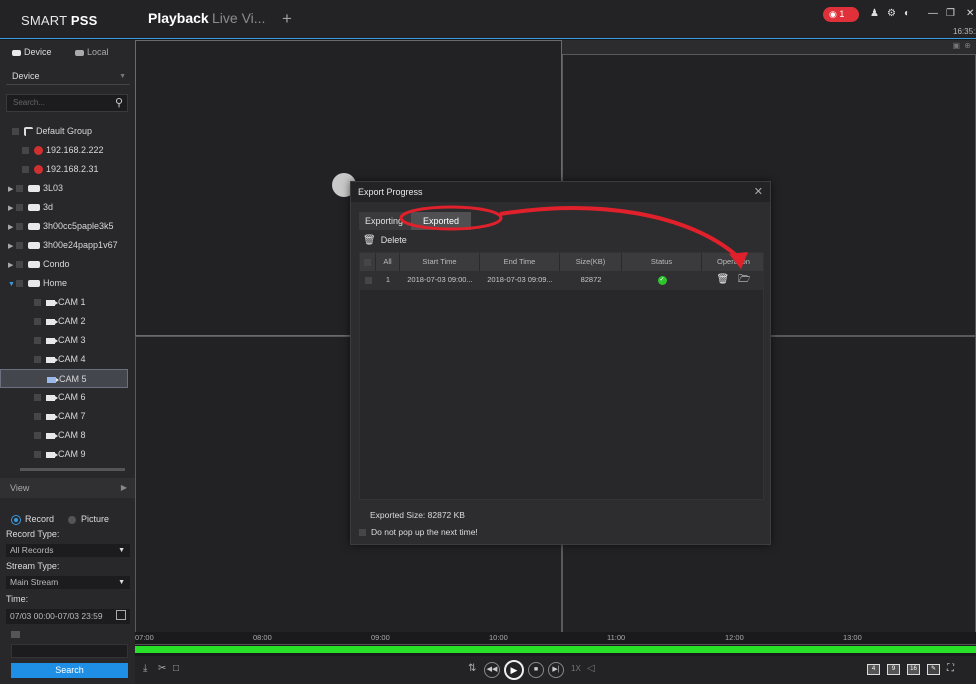  What do you see at coordinates (536, 670) in the screenshot?
I see `stop-button: ■` at bounding box center [536, 670].